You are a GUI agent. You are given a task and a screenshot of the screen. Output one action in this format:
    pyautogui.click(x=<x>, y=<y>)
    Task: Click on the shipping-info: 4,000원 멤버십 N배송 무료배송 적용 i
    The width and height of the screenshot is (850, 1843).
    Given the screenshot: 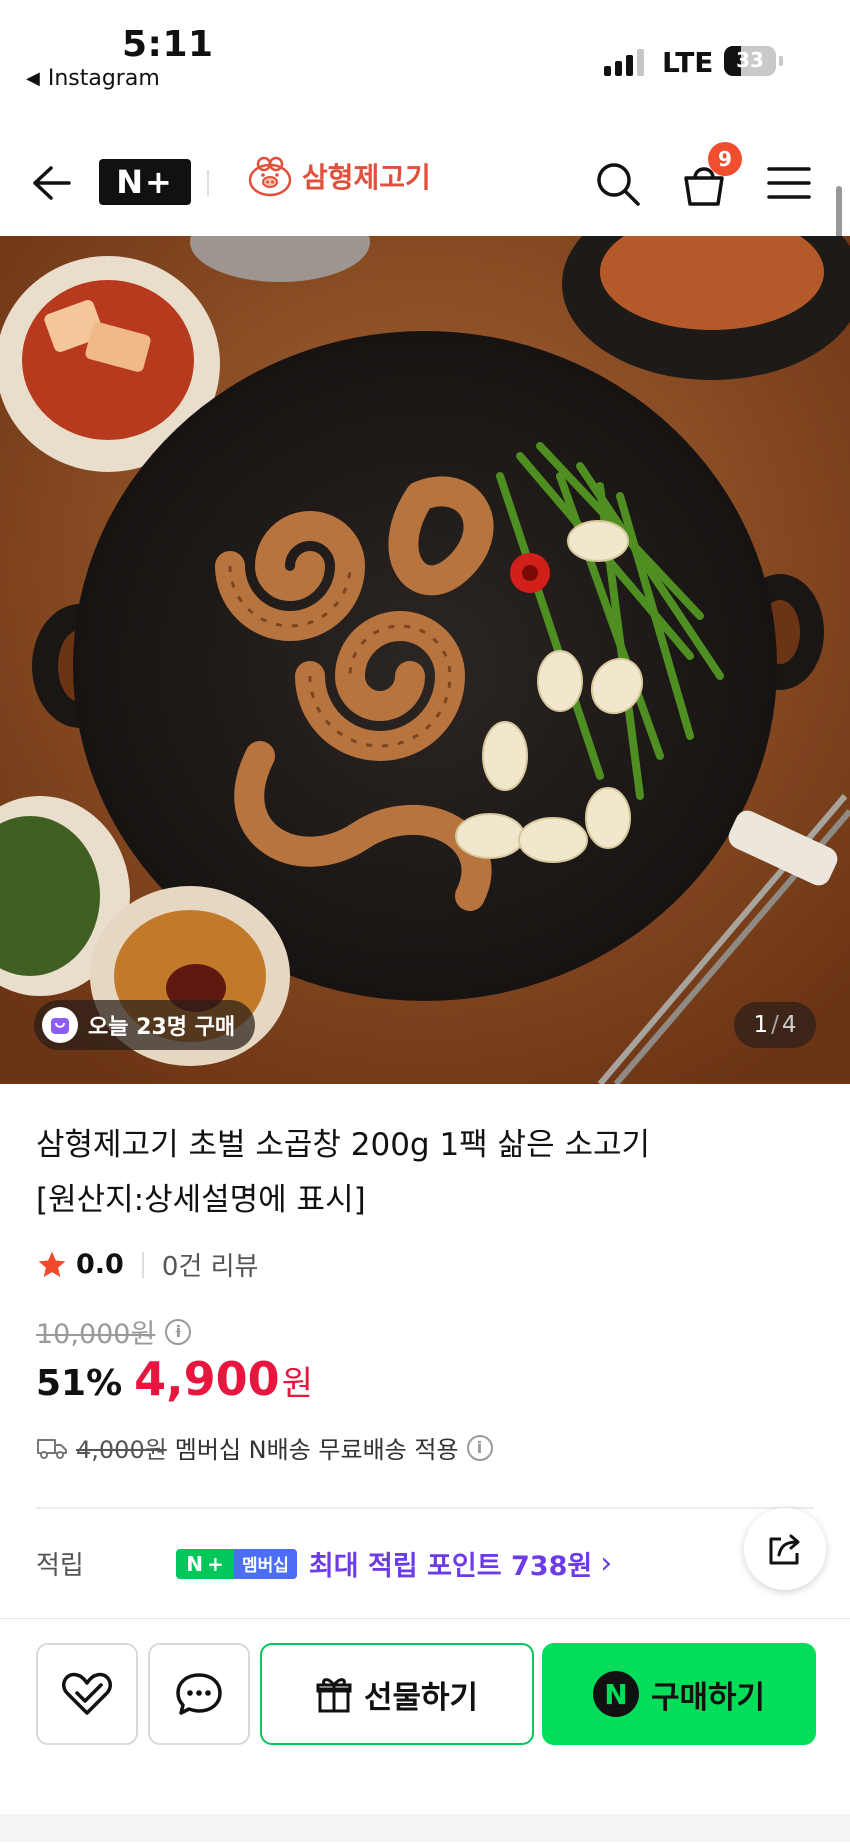 What is the action you would take?
    pyautogui.click(x=264, y=1447)
    